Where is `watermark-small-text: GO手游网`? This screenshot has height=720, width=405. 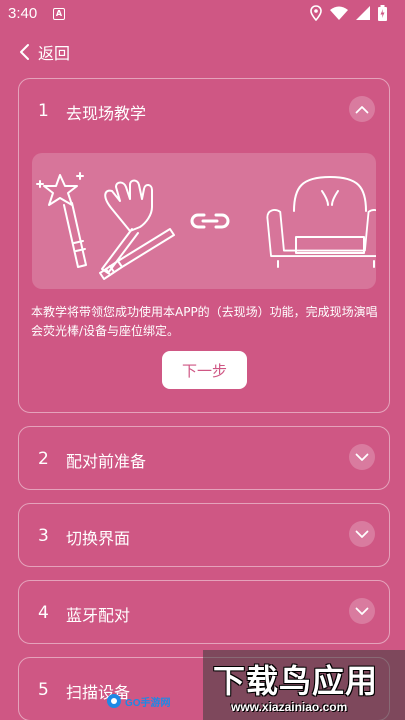 watermark-small-text: GO手游网 is located at coordinates (148, 703).